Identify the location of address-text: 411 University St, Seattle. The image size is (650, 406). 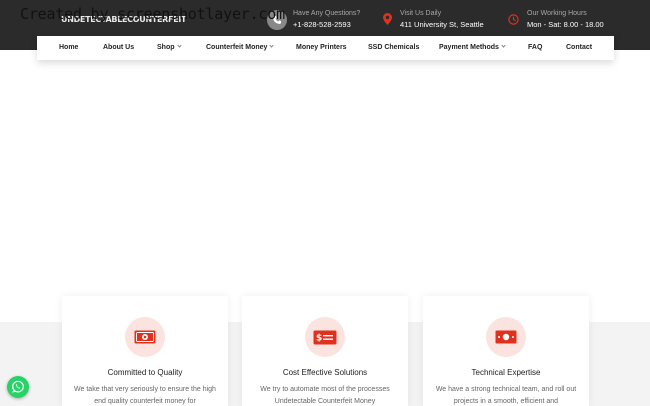
(442, 24).